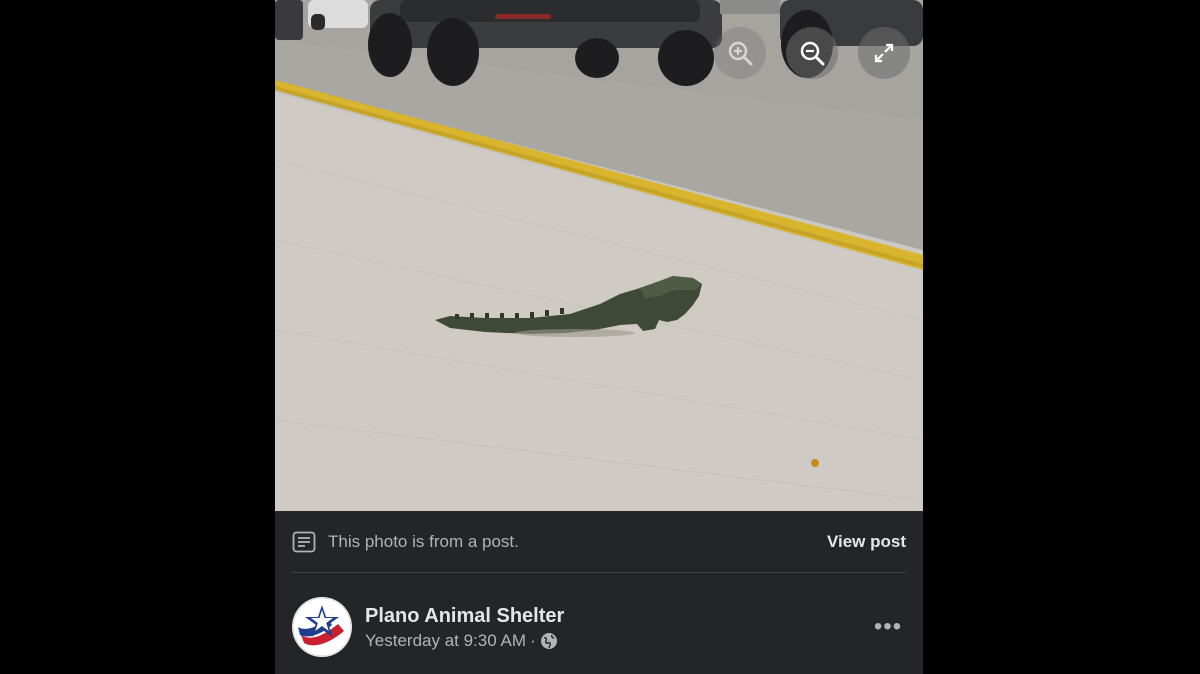 The image size is (1200, 674). I want to click on texas-star-logo-icon, so click(322, 627).